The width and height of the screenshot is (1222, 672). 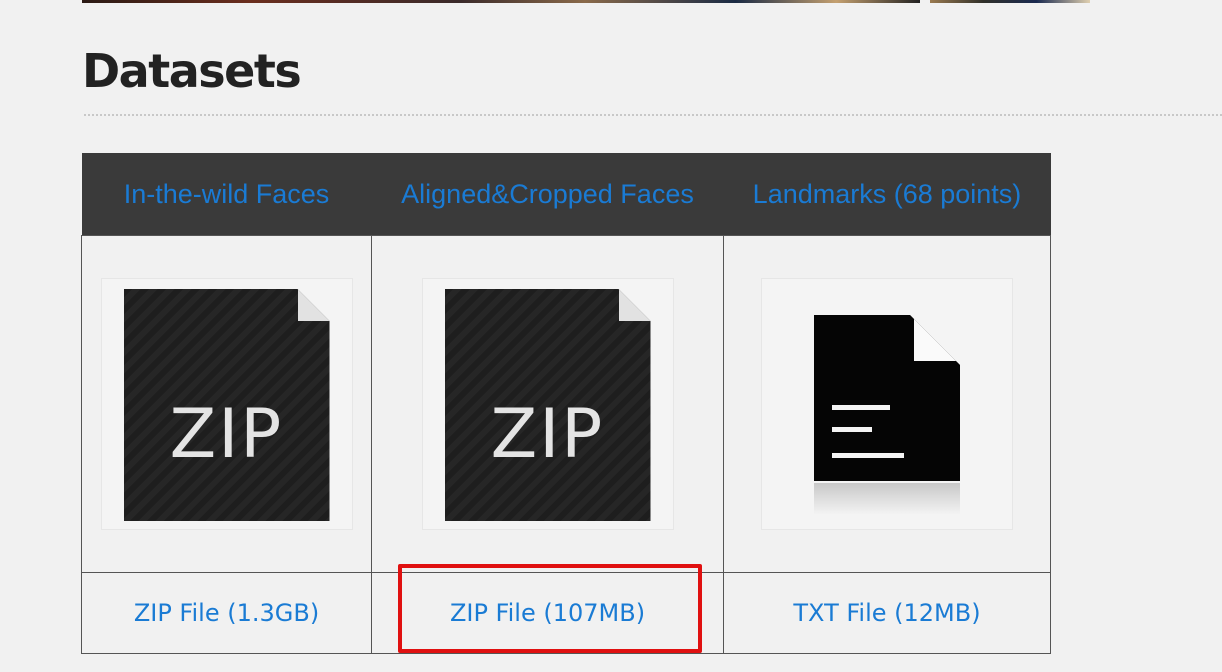 I want to click on icon-cell-landmarks, so click(x=887, y=404).